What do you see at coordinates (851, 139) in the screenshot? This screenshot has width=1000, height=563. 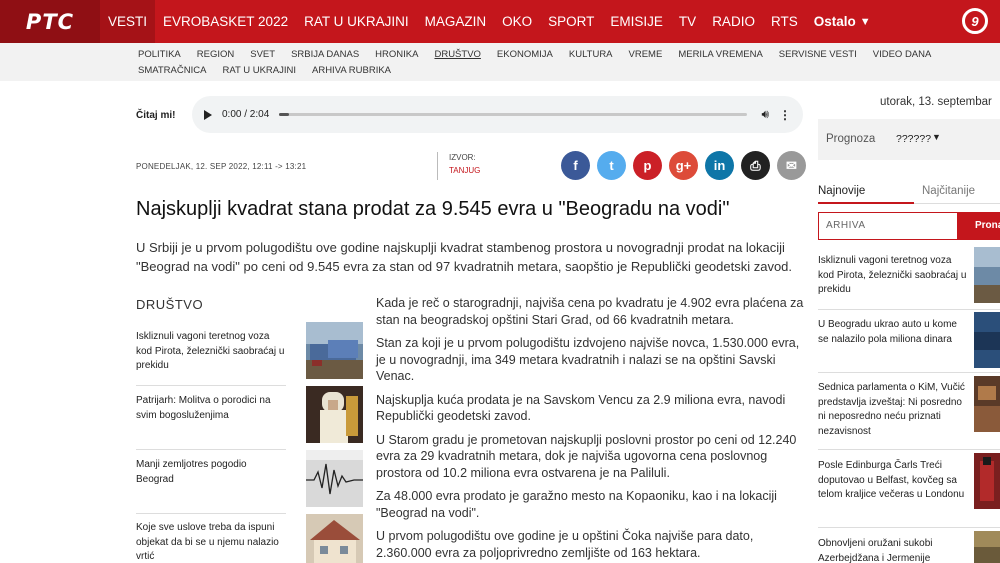 I see `forecast-label: Prognoza` at bounding box center [851, 139].